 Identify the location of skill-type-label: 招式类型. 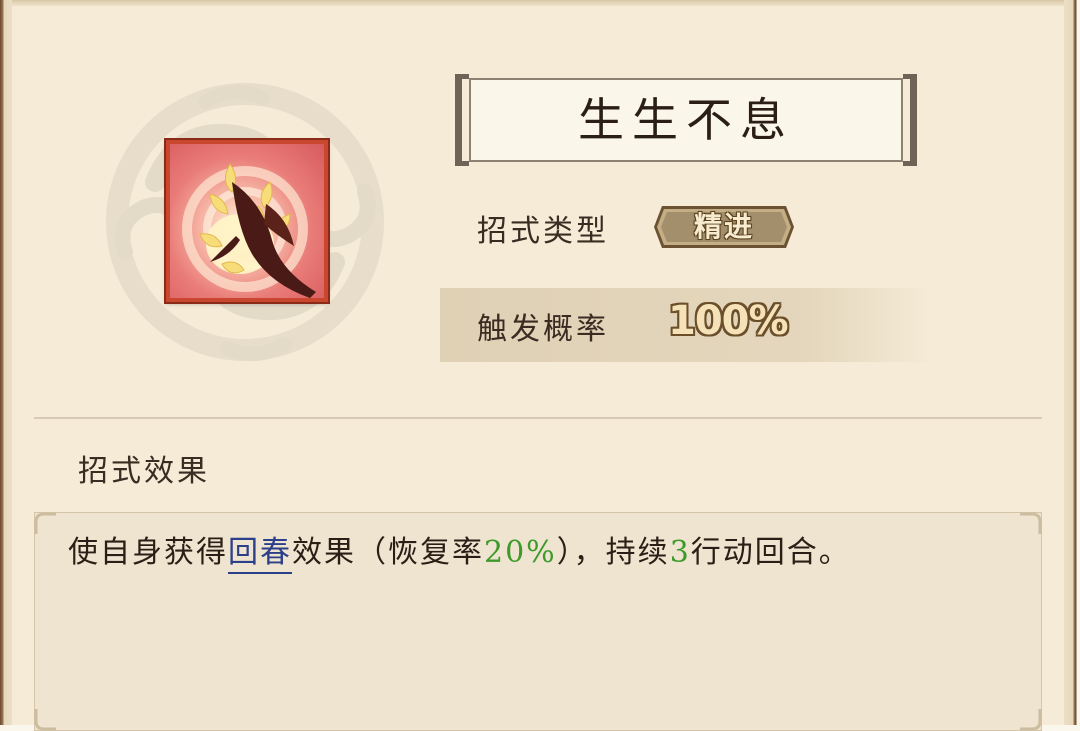
(543, 231).